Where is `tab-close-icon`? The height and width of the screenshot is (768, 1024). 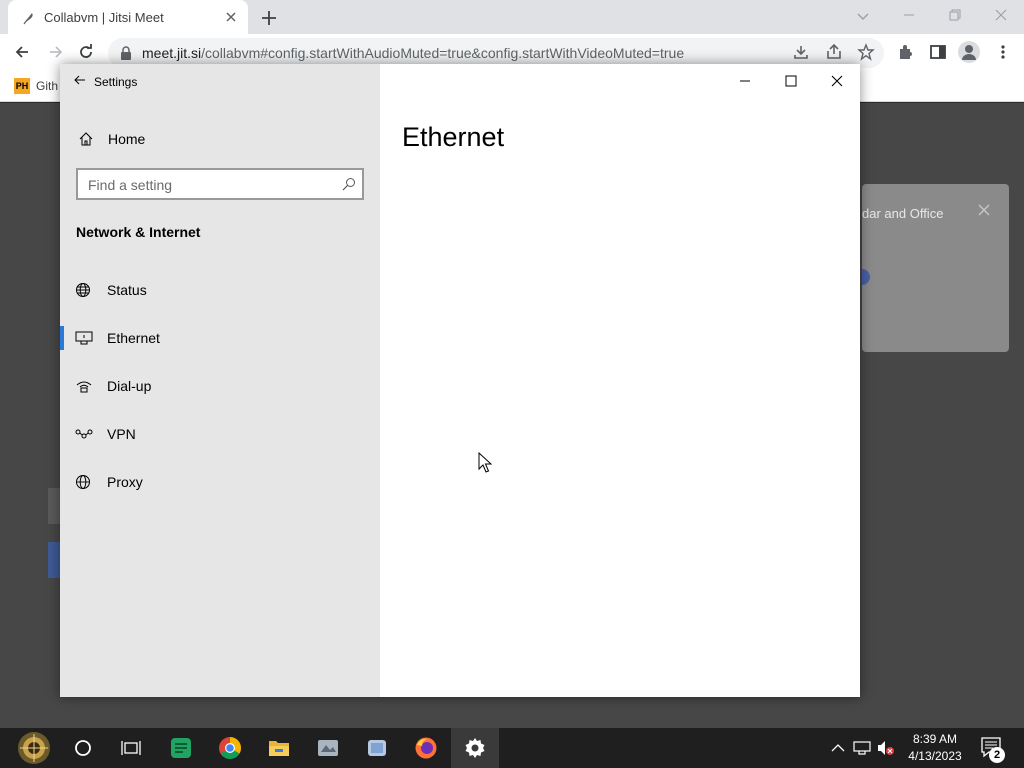 tab-close-icon is located at coordinates (231, 17).